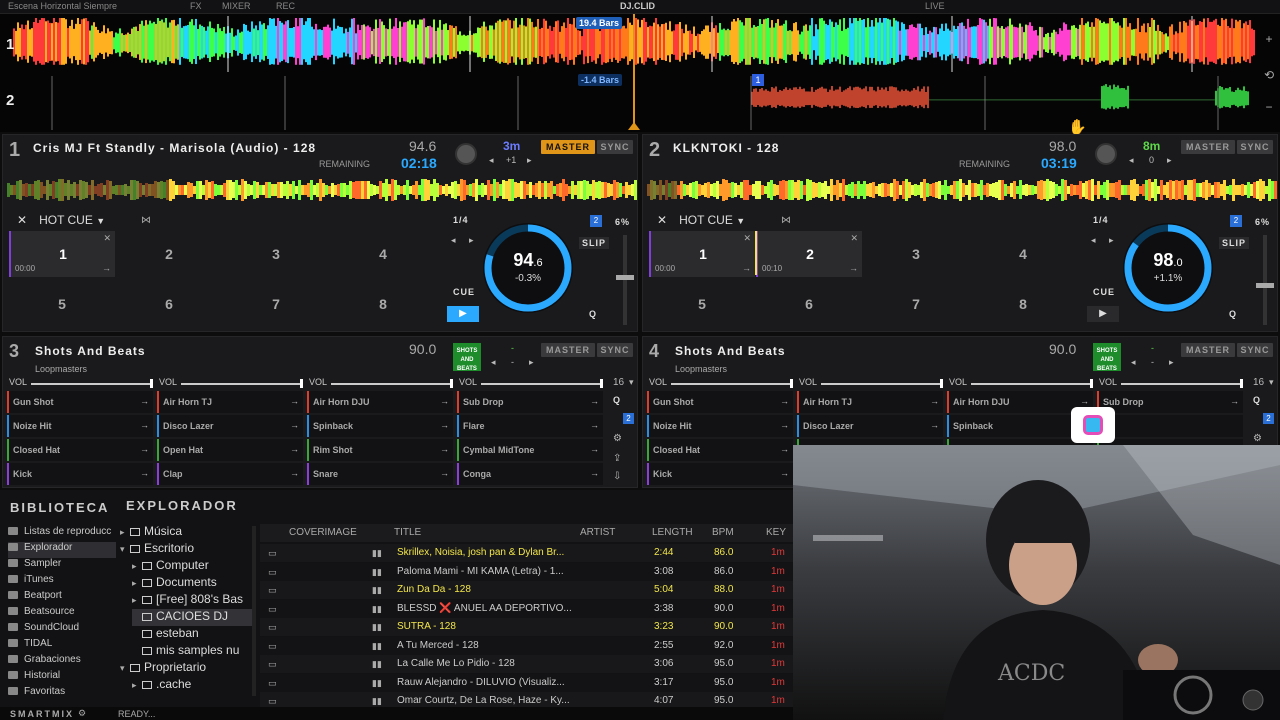 Image resolution: width=1280 pixels, height=720 pixels. Describe the element at coordinates (383, 304) in the screenshot. I see `hotcue-pad-8: 8` at that location.